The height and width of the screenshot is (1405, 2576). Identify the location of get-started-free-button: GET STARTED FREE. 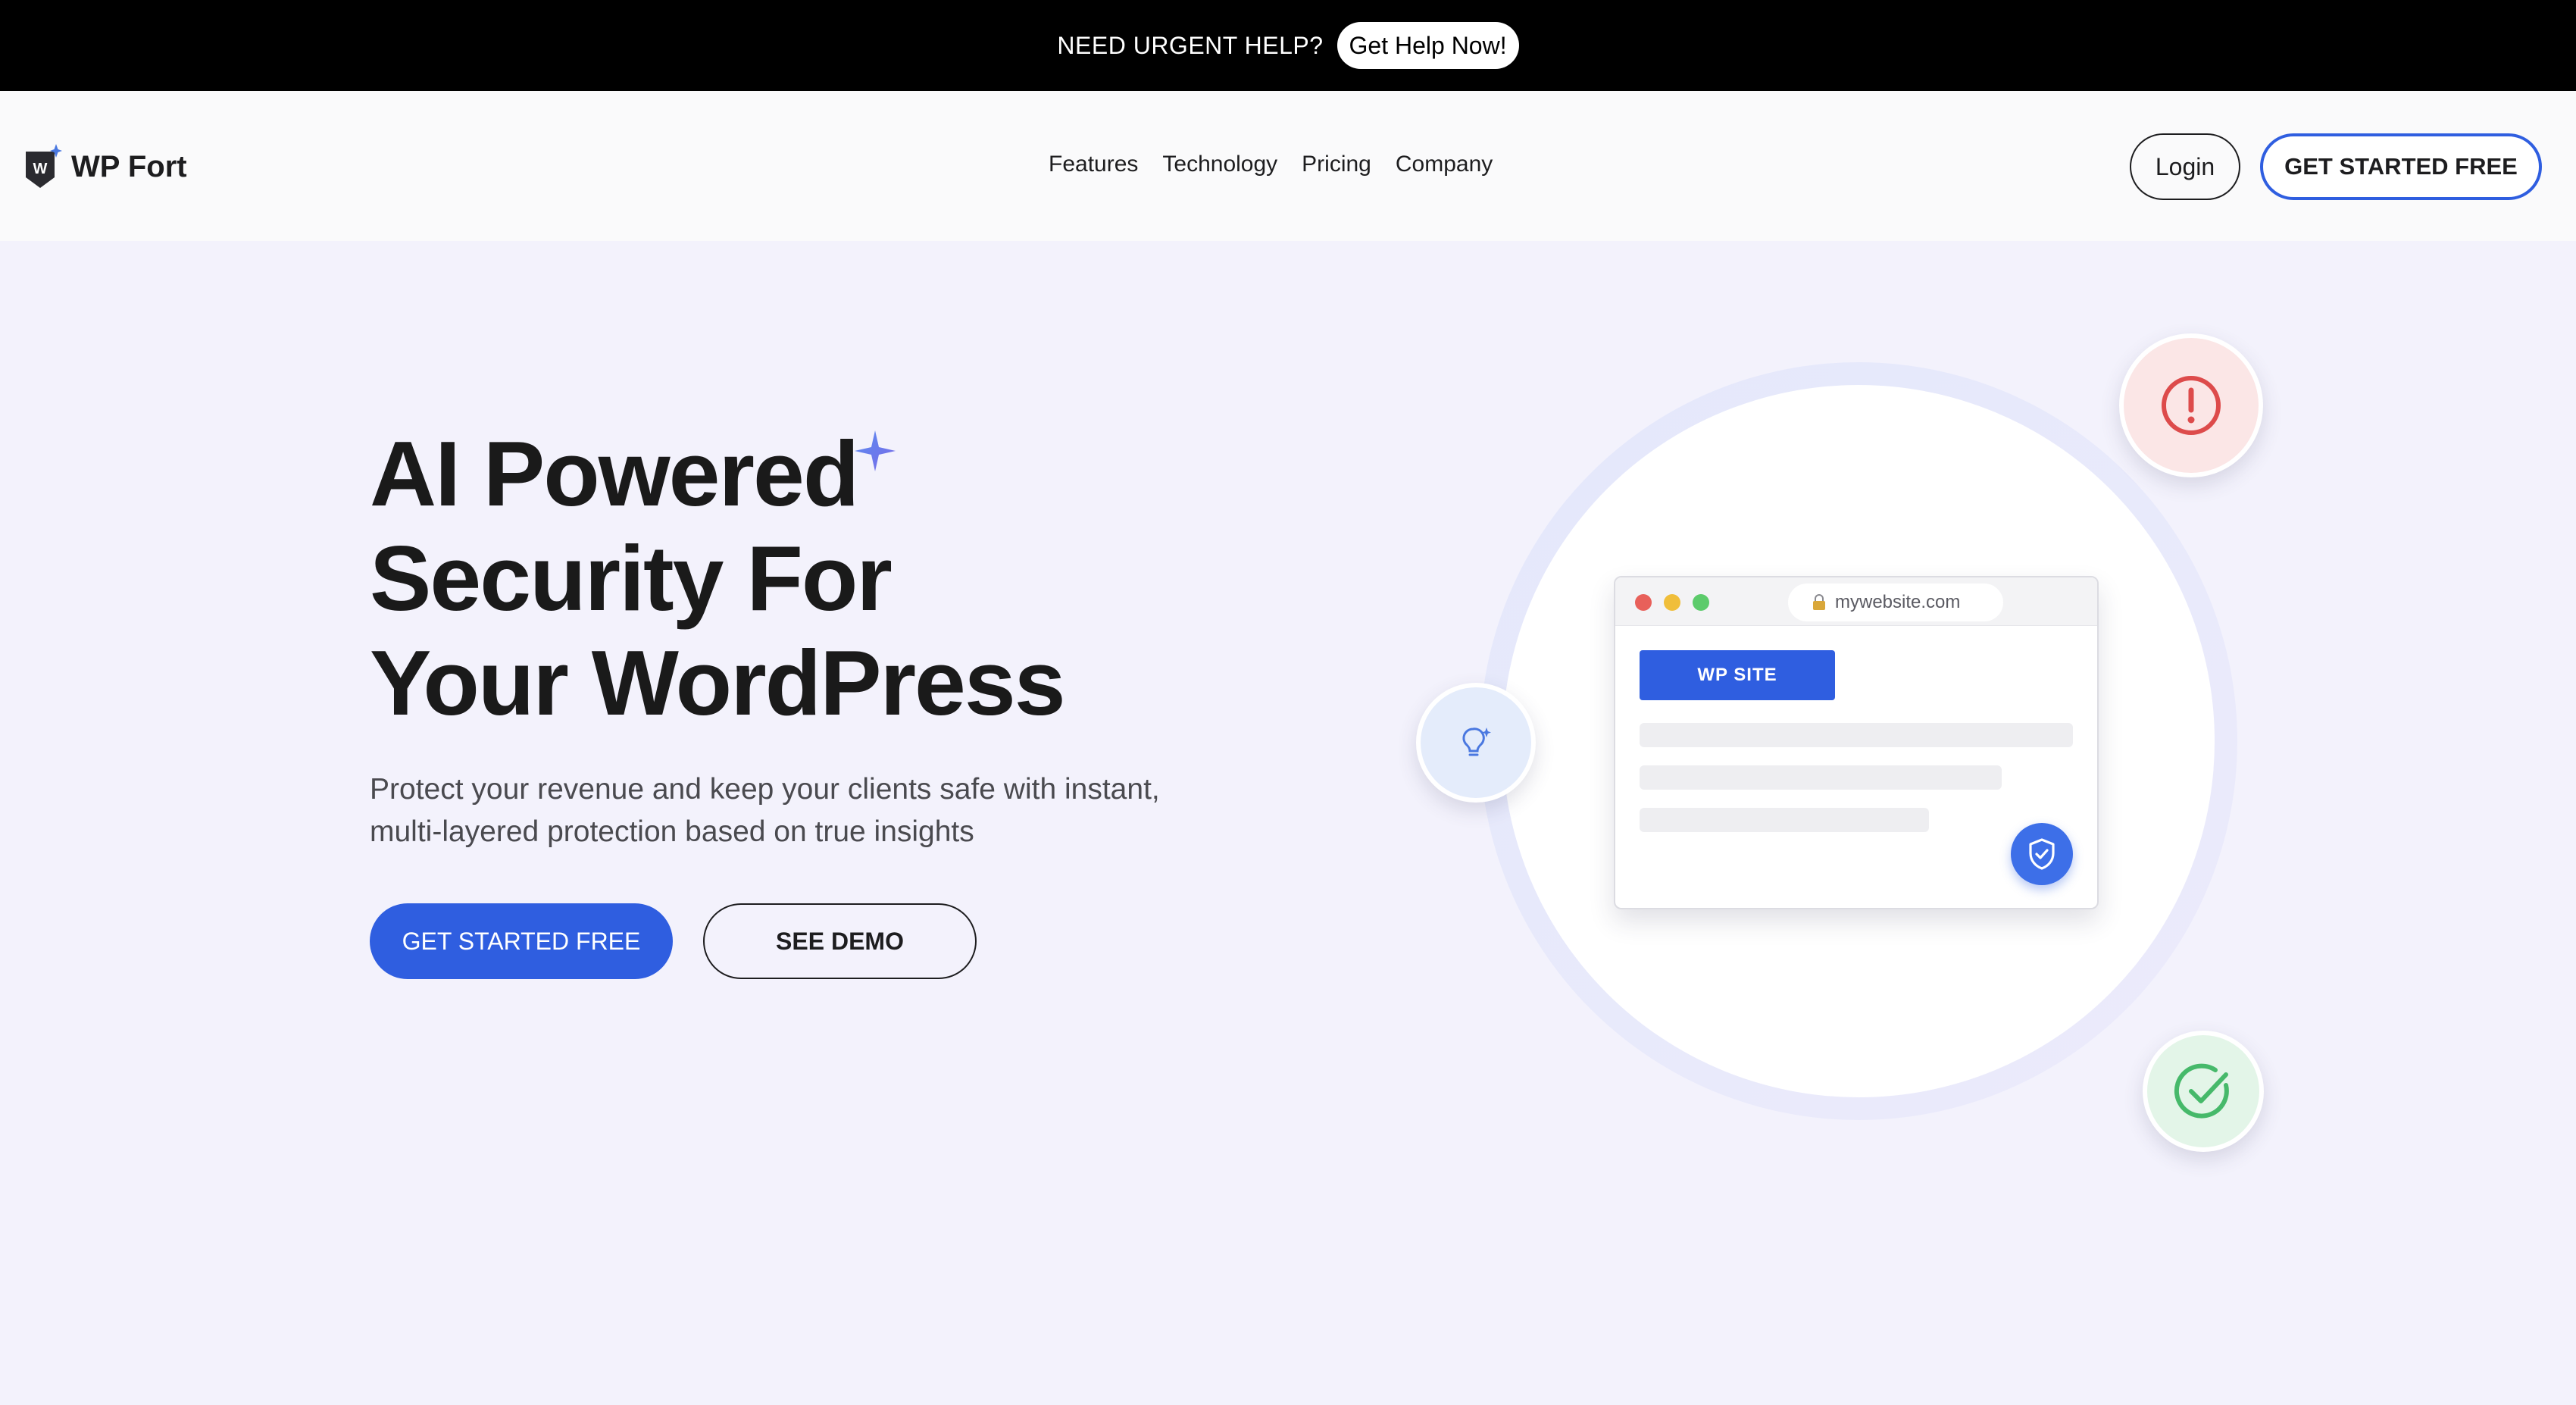
(521, 941).